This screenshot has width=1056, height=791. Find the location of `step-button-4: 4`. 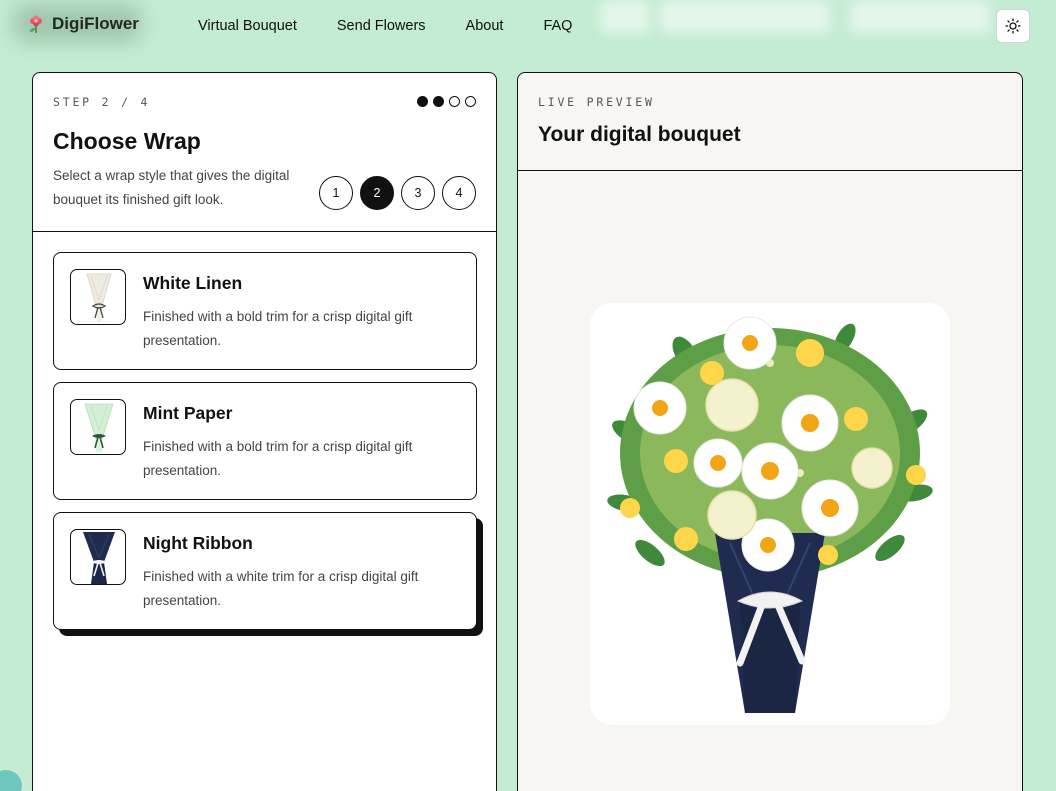

step-button-4: 4 is located at coordinates (459, 193).